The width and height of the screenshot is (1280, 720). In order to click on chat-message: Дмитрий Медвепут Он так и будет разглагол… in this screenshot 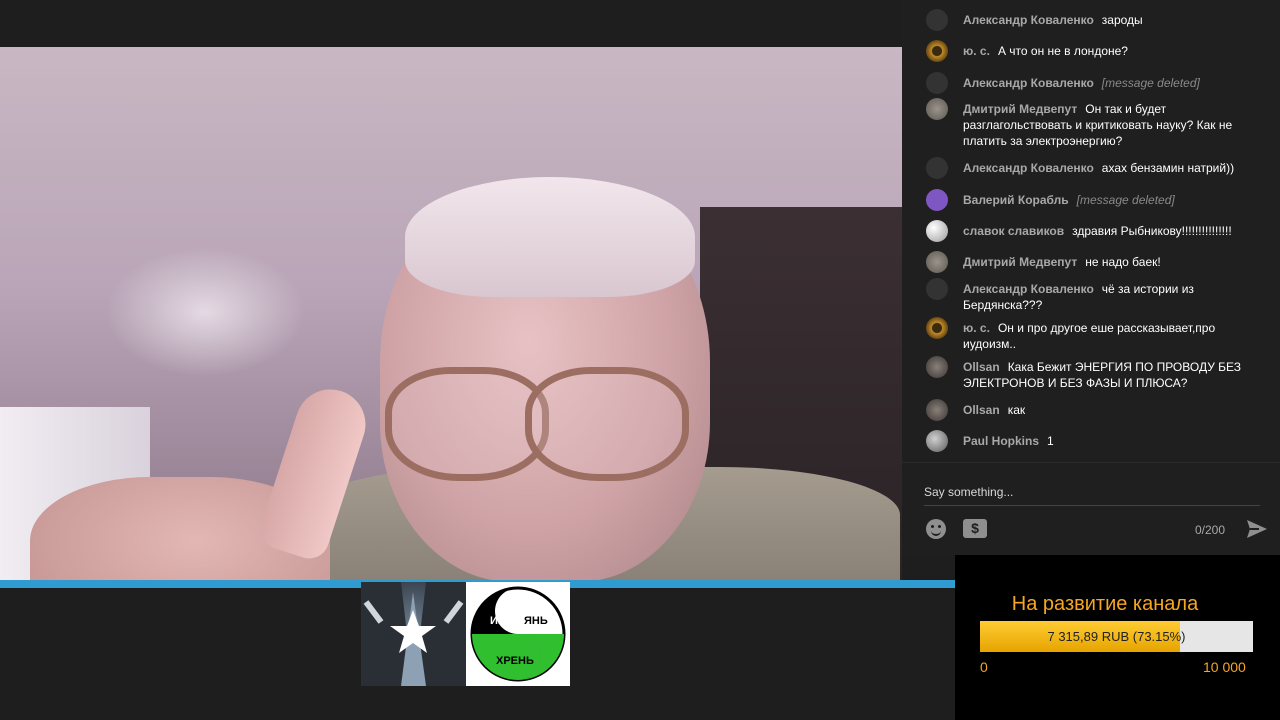, I will do `click(1091, 123)`.